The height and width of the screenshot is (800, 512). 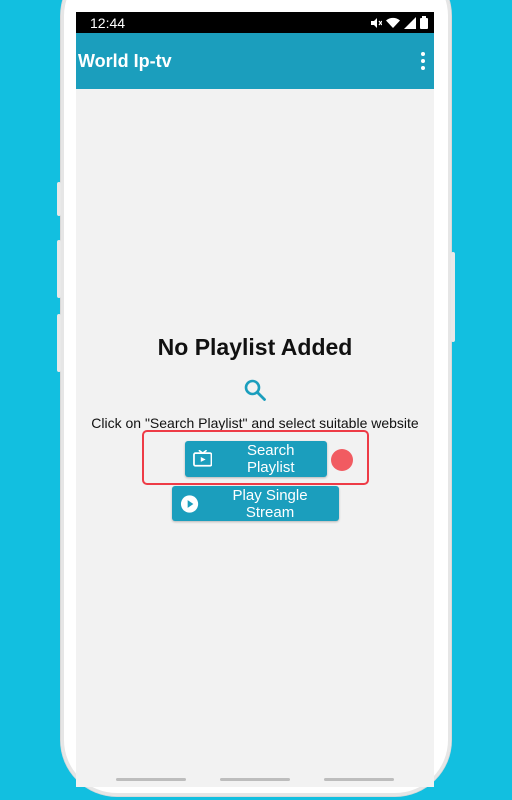 What do you see at coordinates (255, 347) in the screenshot?
I see `empty-state-title: No Playlist Added` at bounding box center [255, 347].